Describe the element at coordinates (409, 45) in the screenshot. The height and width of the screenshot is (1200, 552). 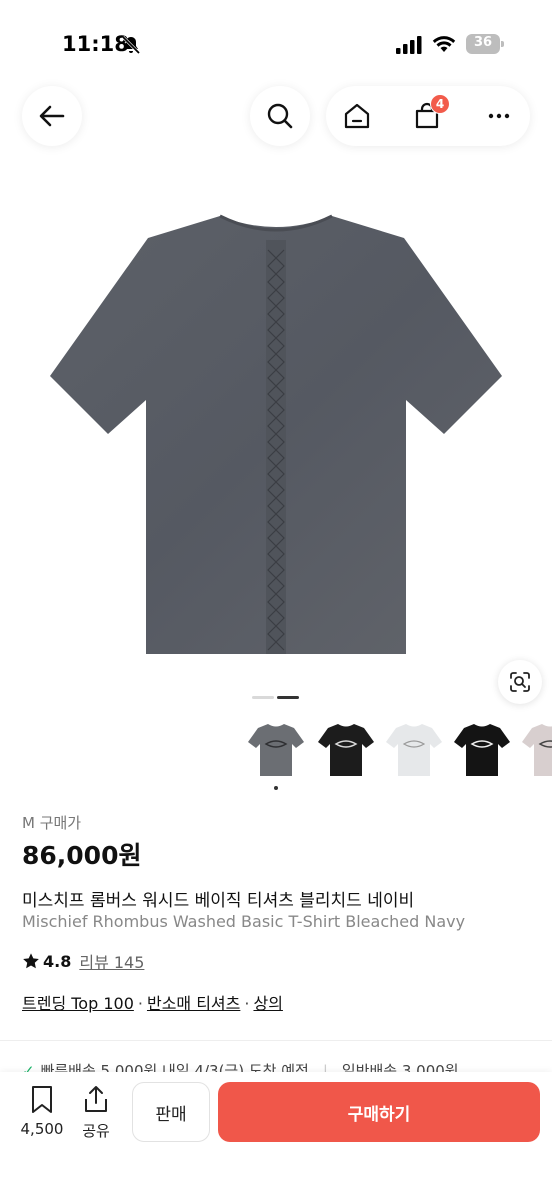
I see `signal-icon` at that location.